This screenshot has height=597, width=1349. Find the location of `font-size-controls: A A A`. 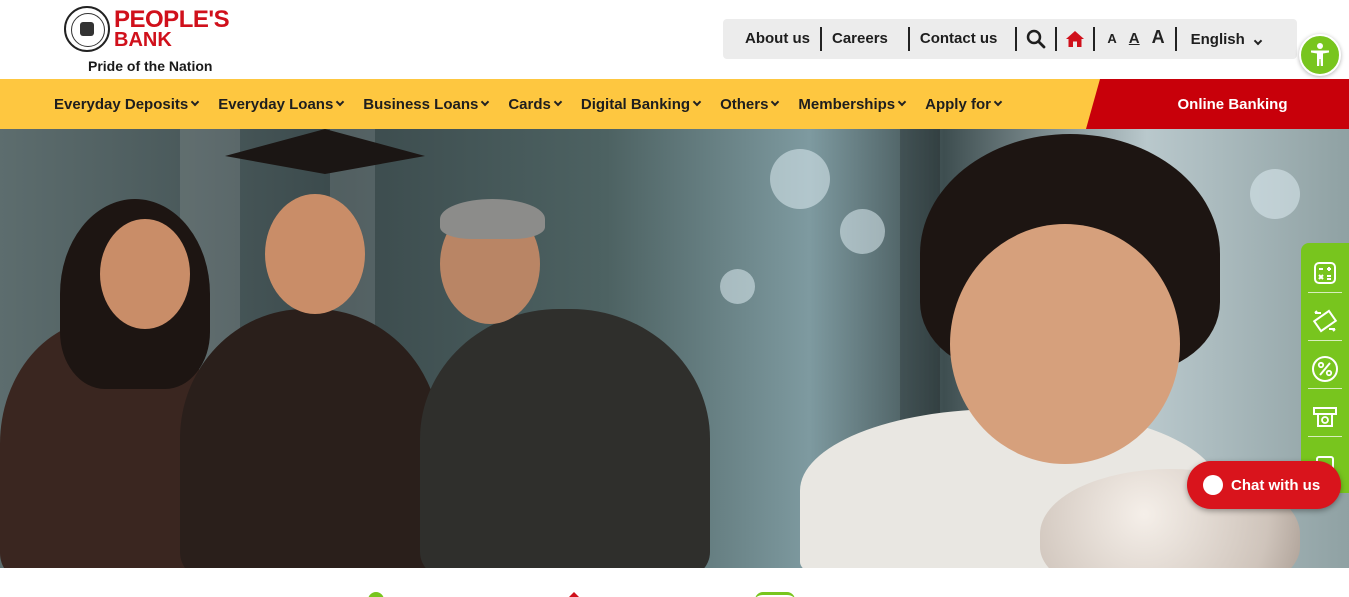

font-size-controls: A A A is located at coordinates (1136, 39).